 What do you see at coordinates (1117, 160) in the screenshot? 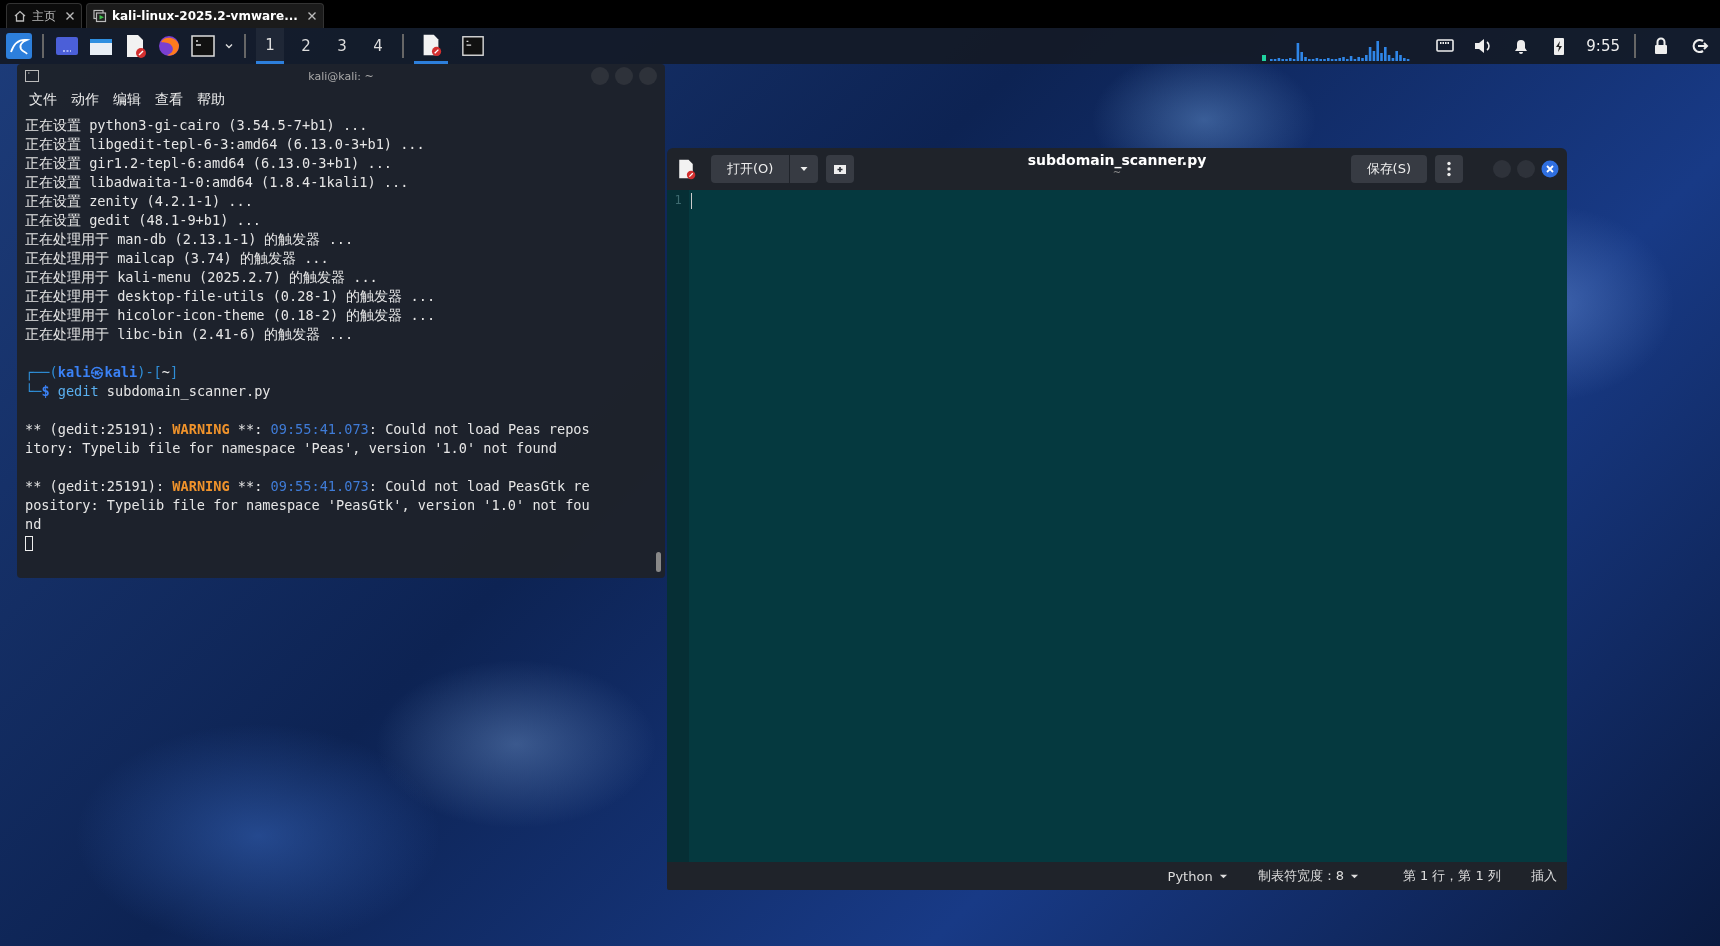
I see `window-title: subdomain_scanner.py` at bounding box center [1117, 160].